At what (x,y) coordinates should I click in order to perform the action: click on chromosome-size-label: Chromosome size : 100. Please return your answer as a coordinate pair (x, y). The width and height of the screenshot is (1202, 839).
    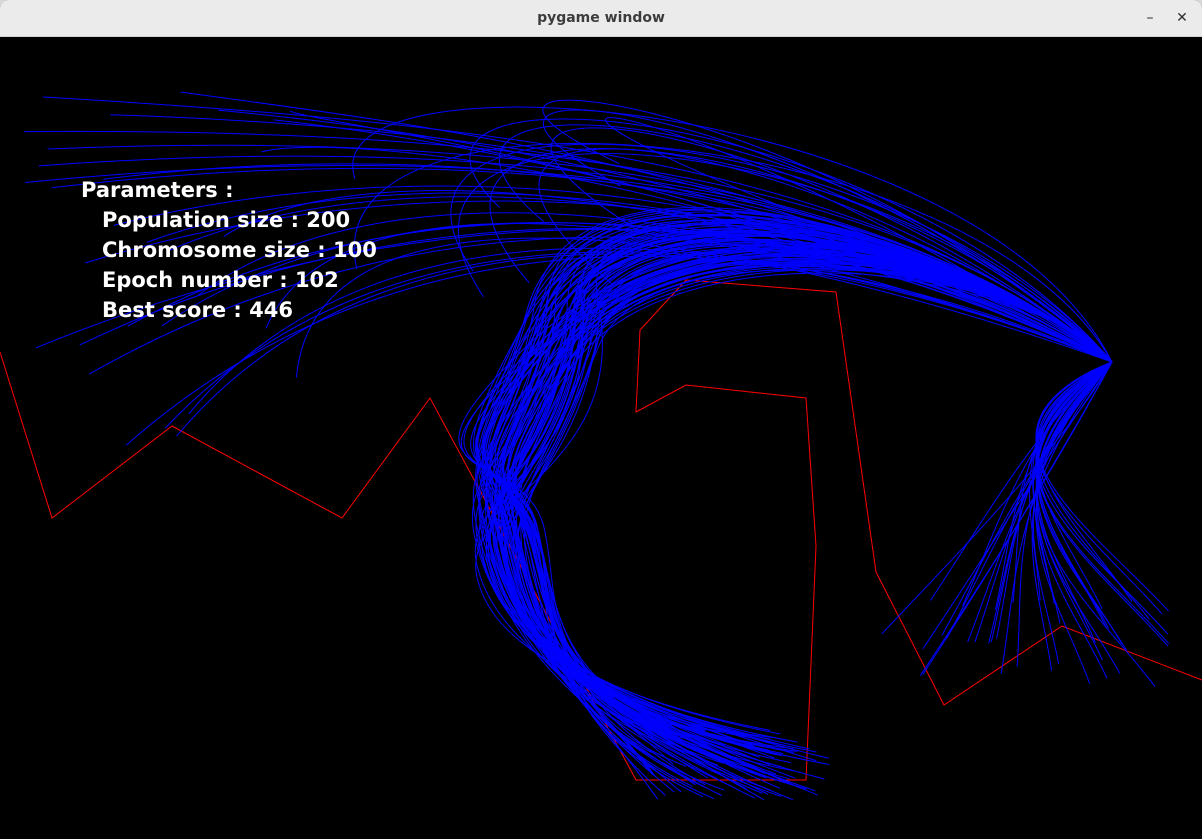
    Looking at the image, I should click on (239, 250).